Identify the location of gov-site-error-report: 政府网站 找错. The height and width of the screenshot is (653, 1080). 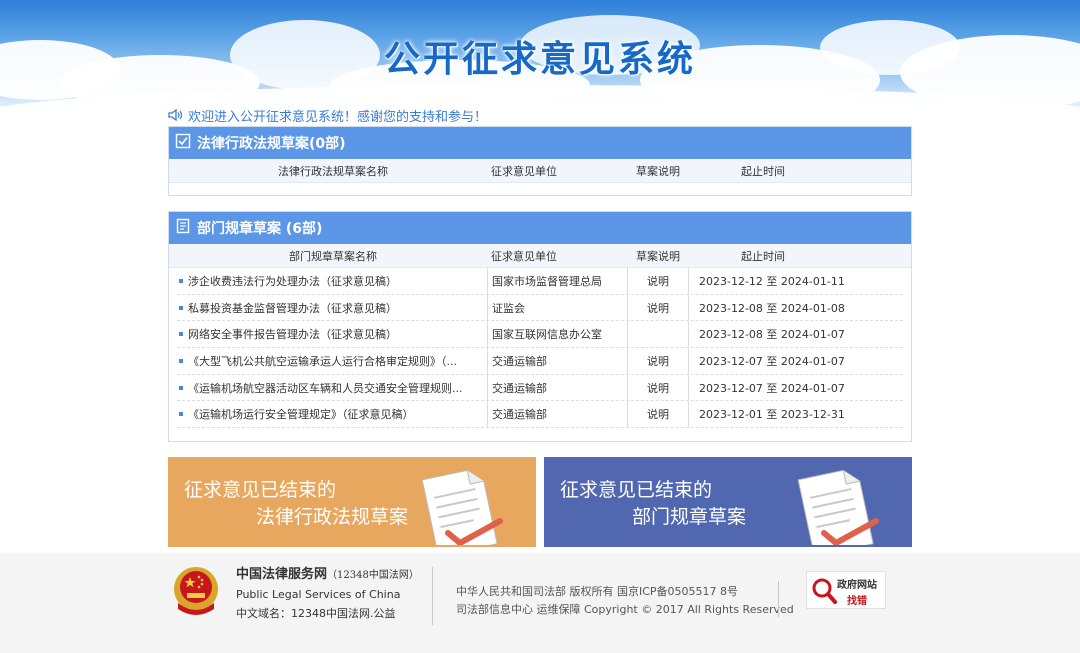
(846, 590).